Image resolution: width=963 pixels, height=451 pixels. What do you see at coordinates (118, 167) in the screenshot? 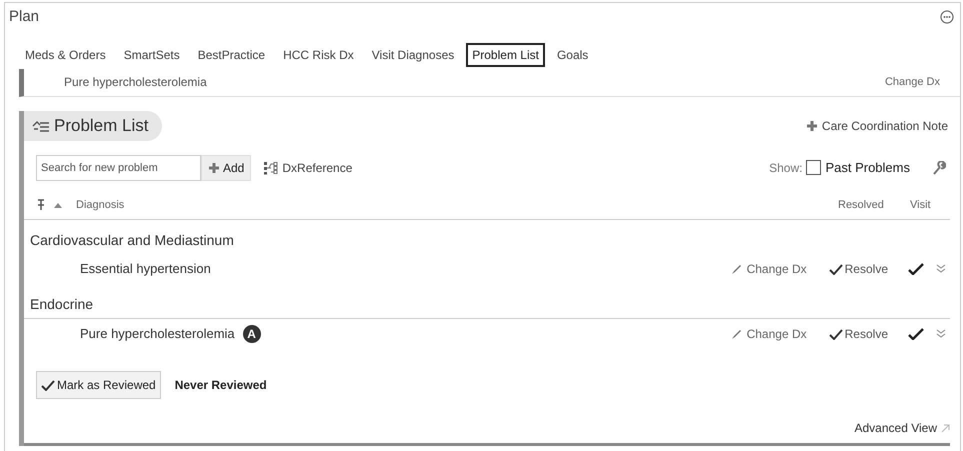
I see `search-field: Search for new problem` at bounding box center [118, 167].